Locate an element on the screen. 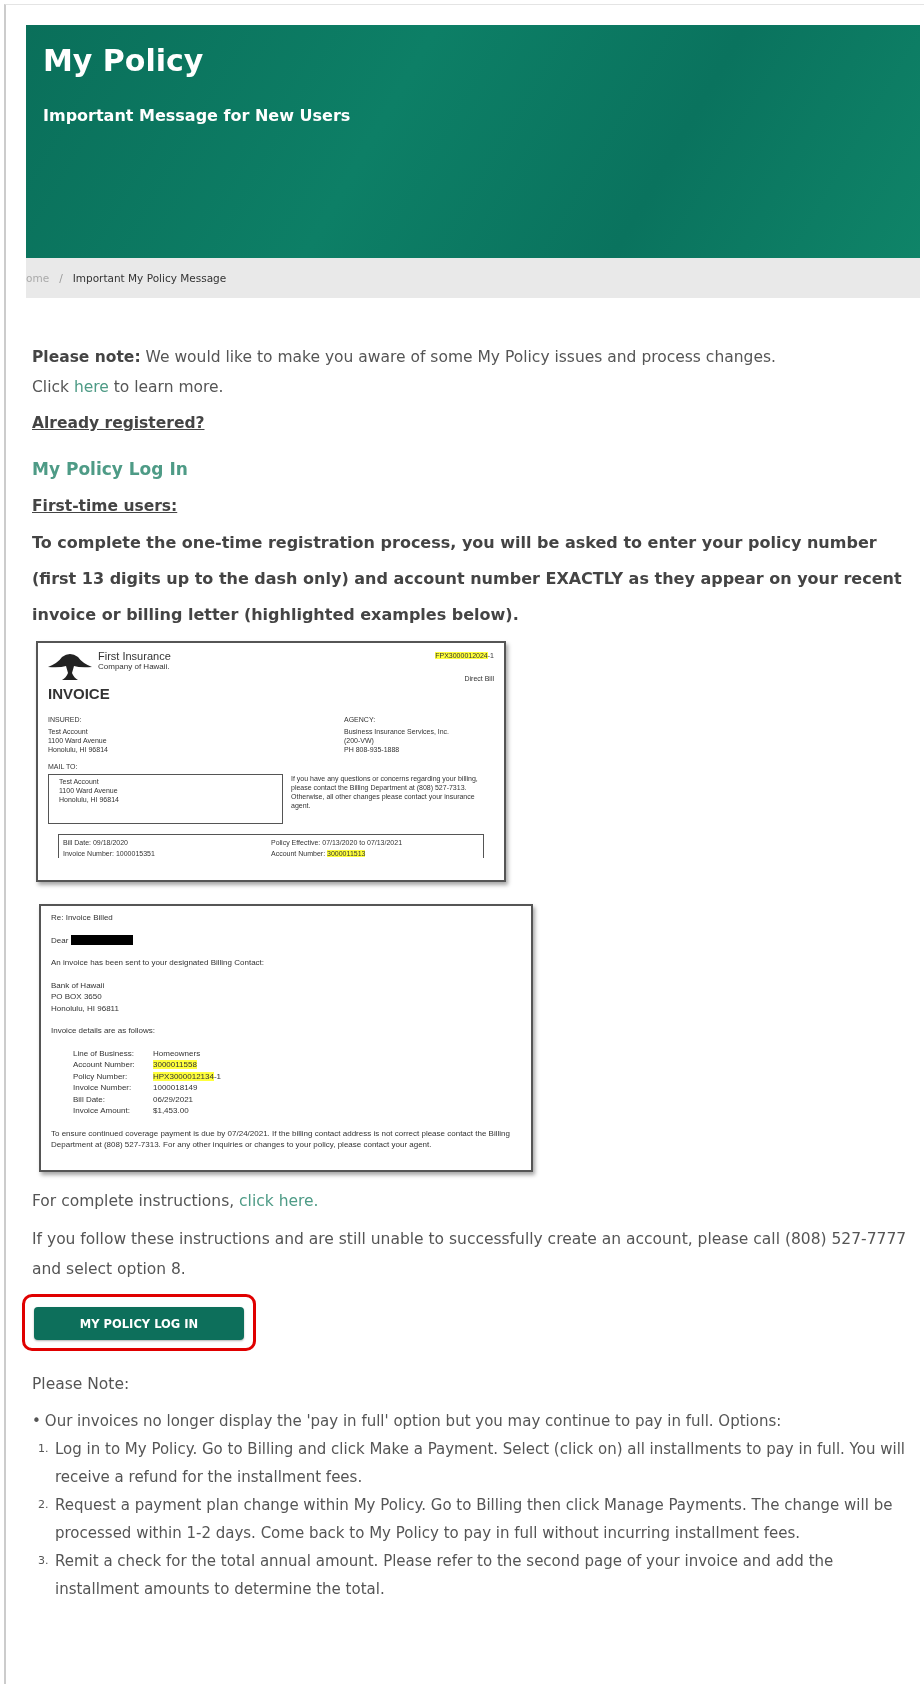 The image size is (924, 1686). letter-text: Invoice details are as follows: is located at coordinates (104, 1031).